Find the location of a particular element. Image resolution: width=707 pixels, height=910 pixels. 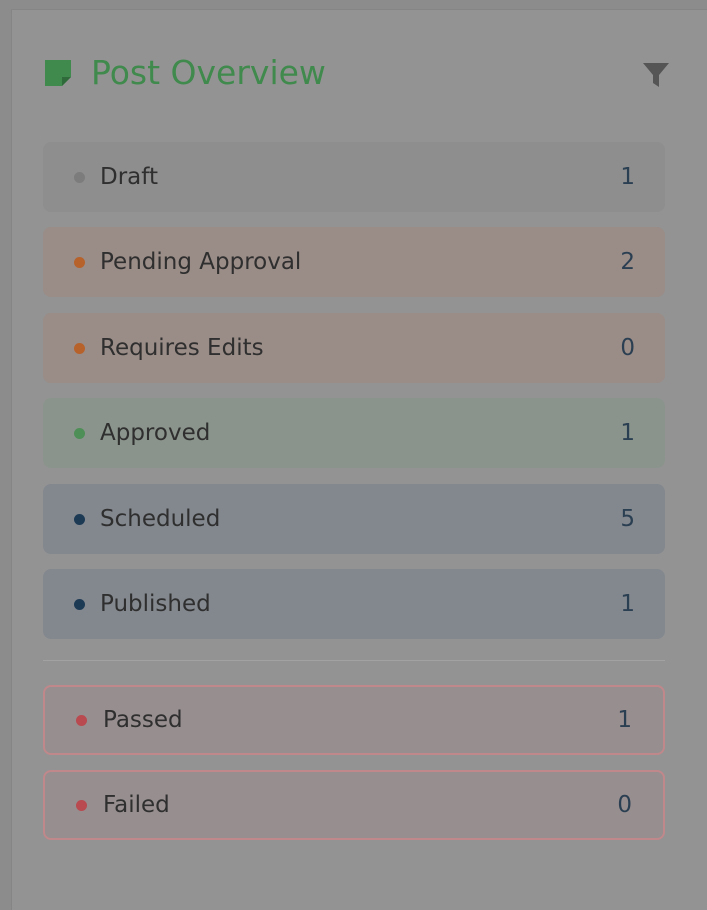

status-label: Approved is located at coordinates (155, 433).